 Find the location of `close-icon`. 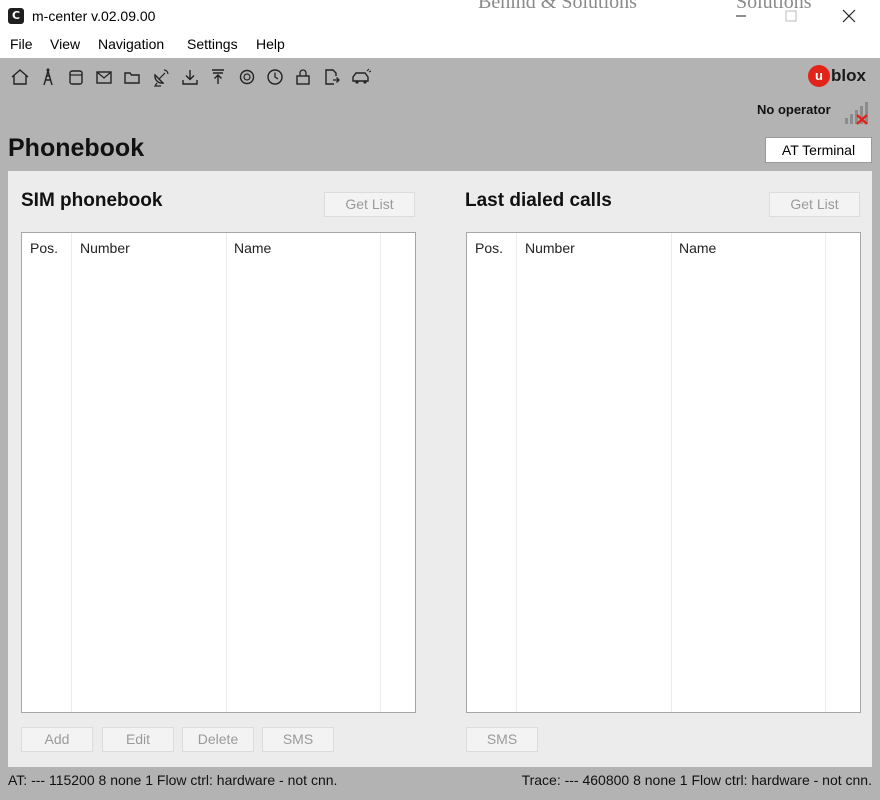

close-icon is located at coordinates (849, 16).